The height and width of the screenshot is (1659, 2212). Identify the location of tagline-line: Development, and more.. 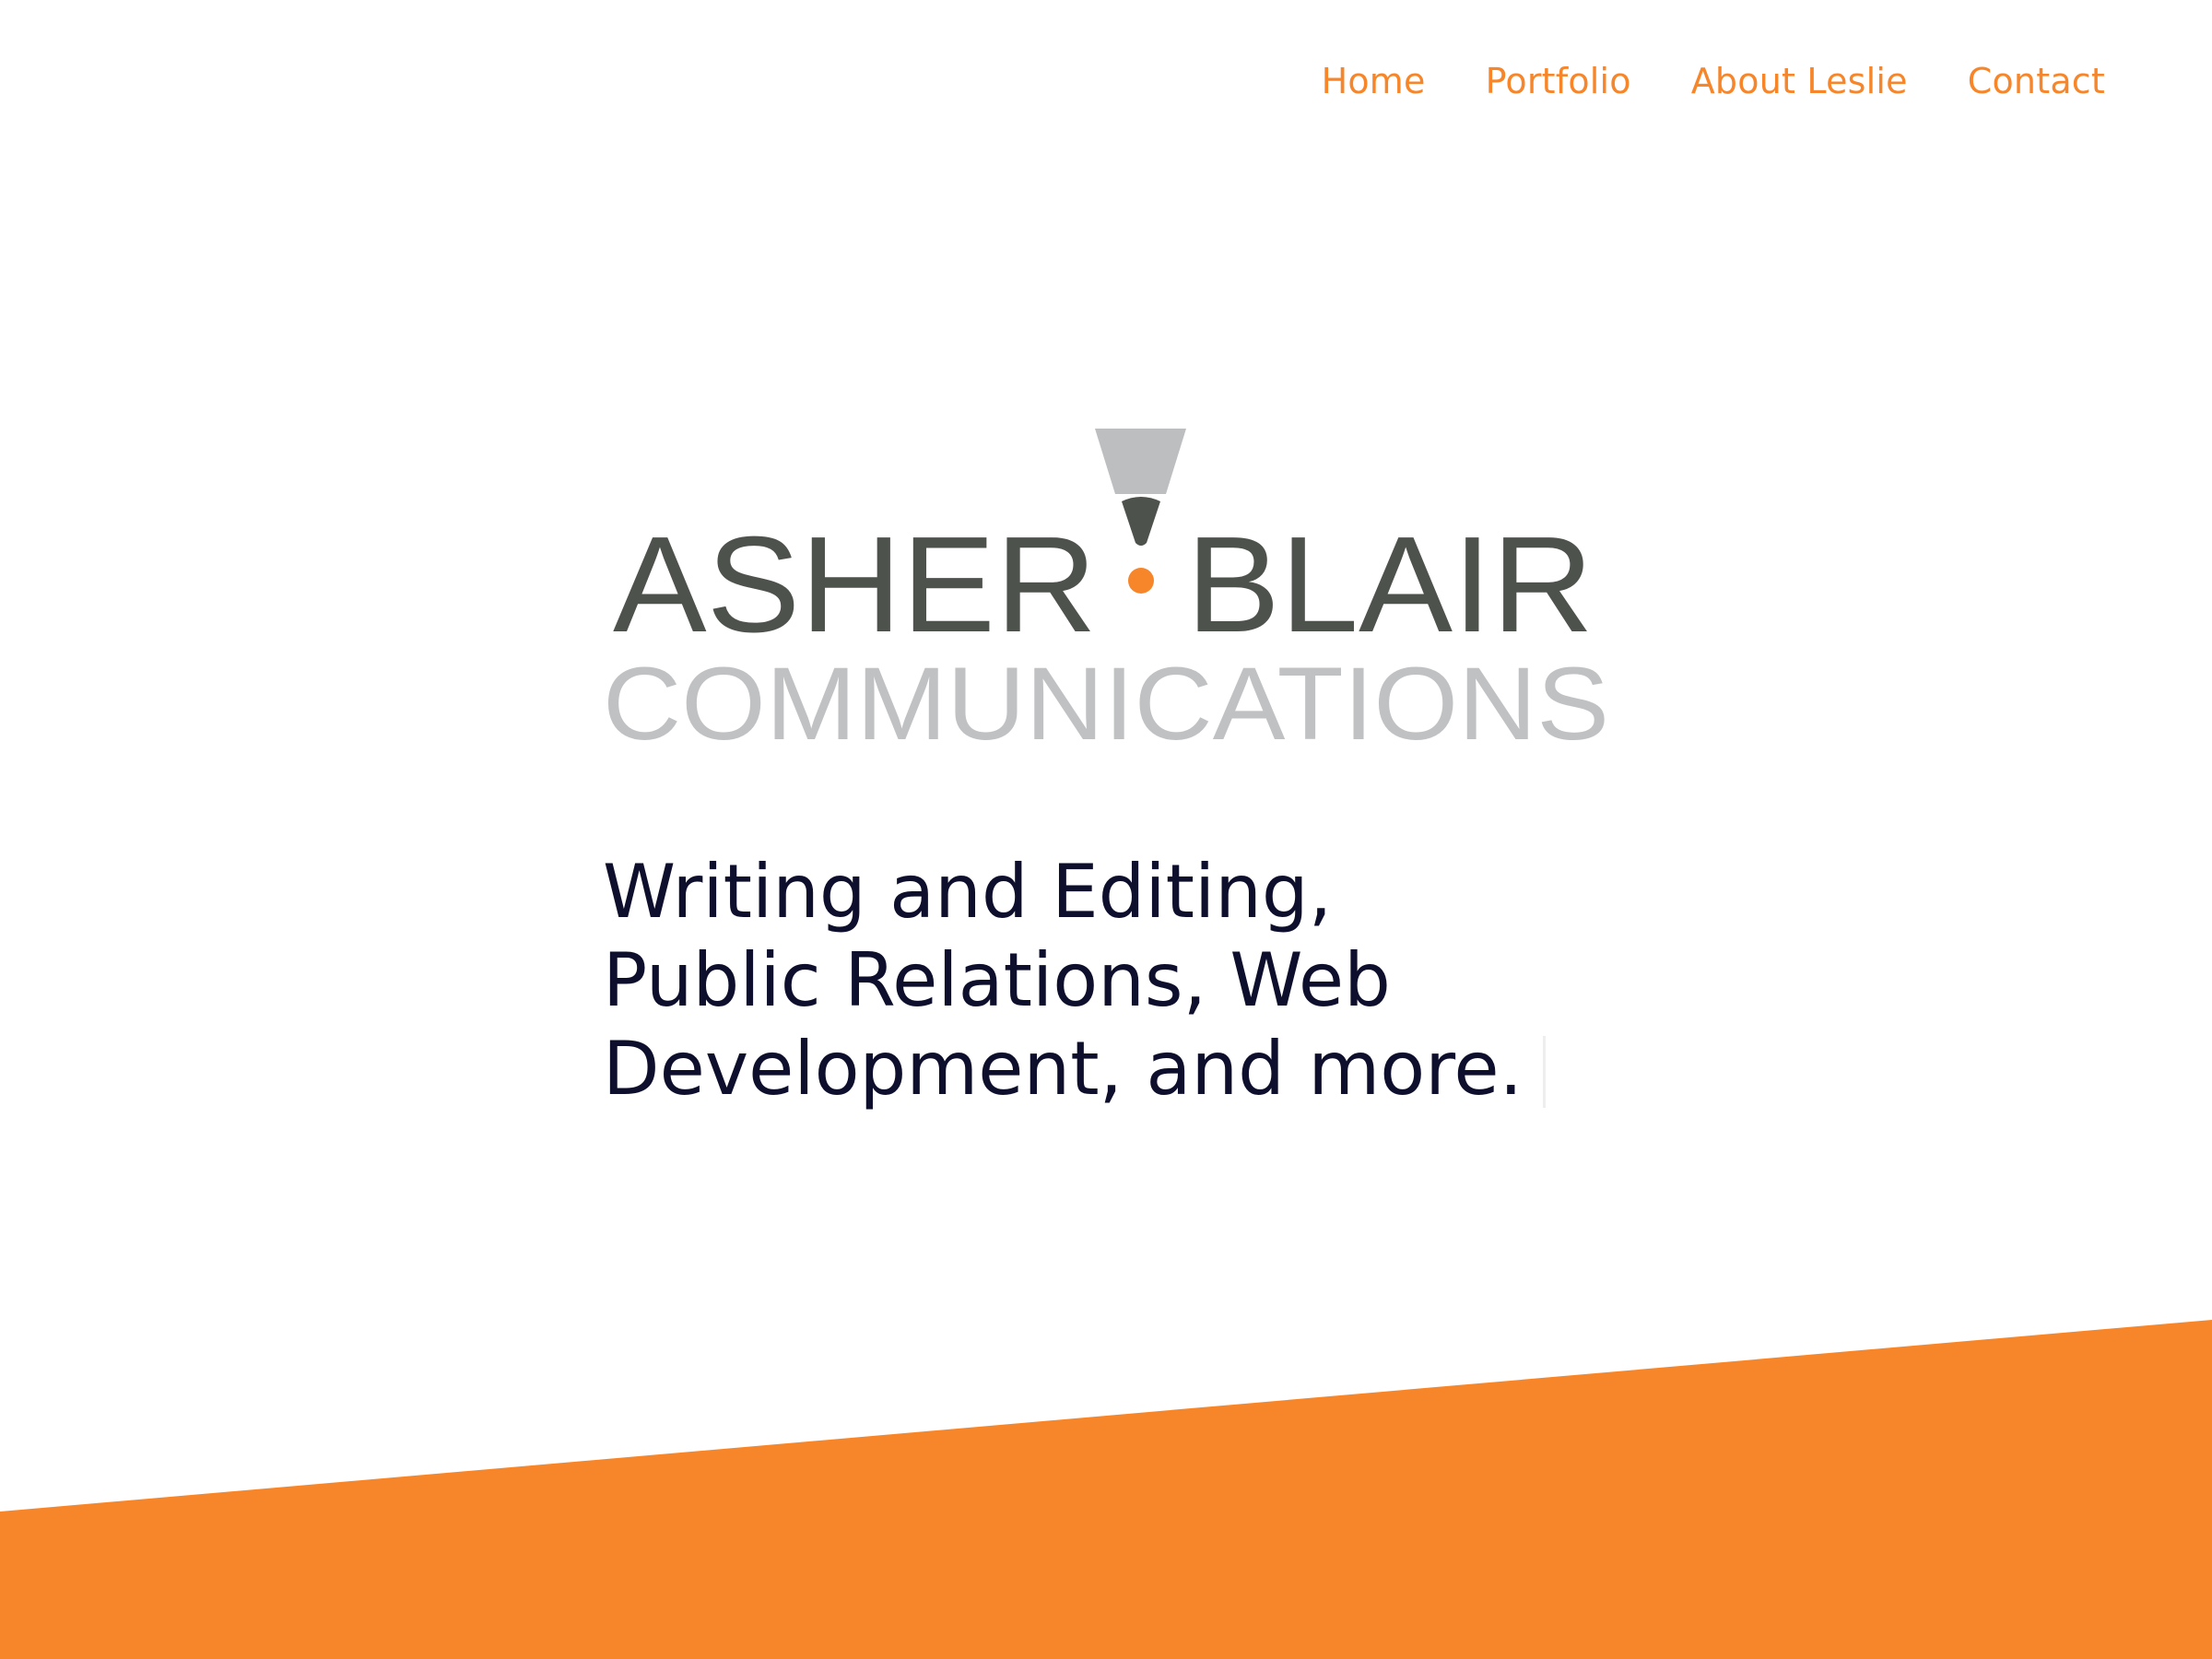
(1063, 1069).